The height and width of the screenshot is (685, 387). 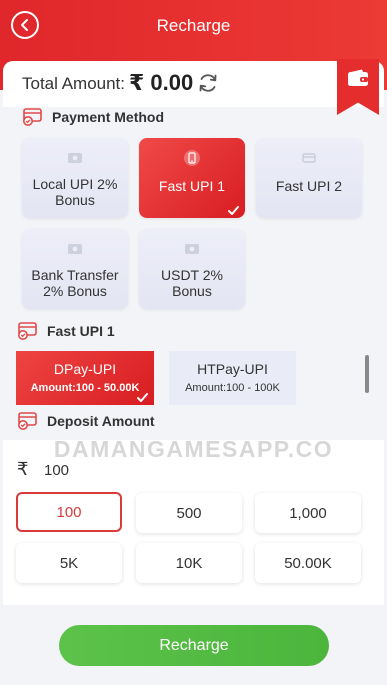 I want to click on wallet-ribbon, so click(x=358, y=87).